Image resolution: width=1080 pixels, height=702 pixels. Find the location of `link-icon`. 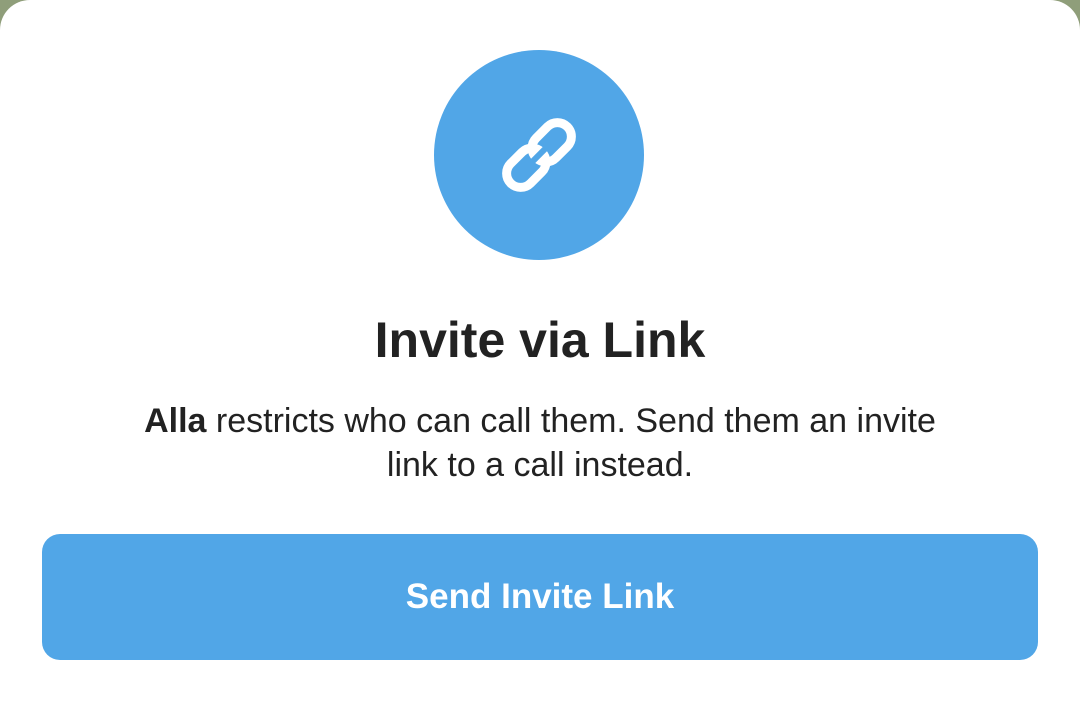

link-icon is located at coordinates (539, 155).